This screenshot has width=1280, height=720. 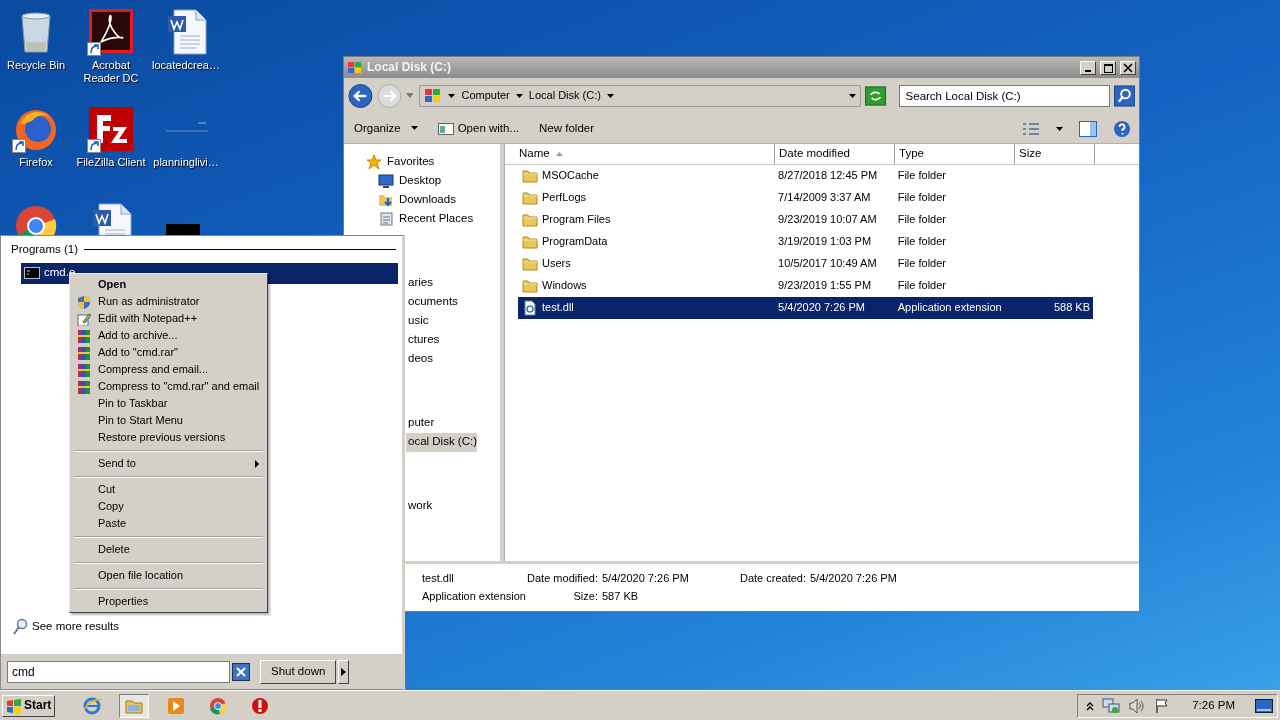 What do you see at coordinates (575, 242) in the screenshot?
I see `file-name: ProgramData` at bounding box center [575, 242].